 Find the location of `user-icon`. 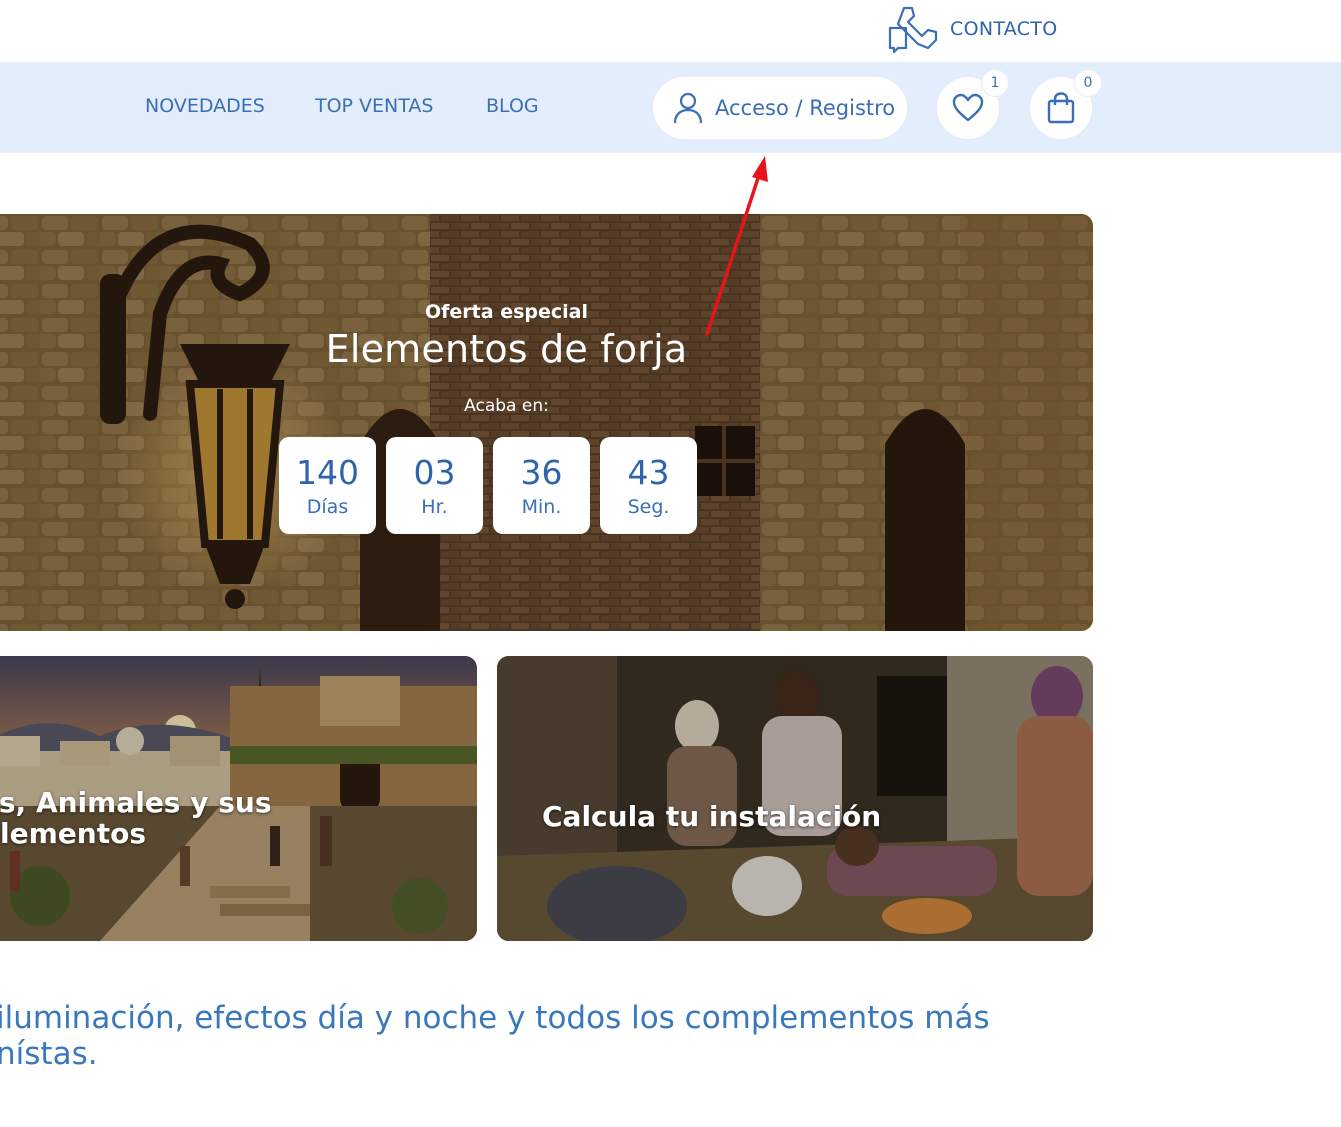

user-icon is located at coordinates (688, 108).